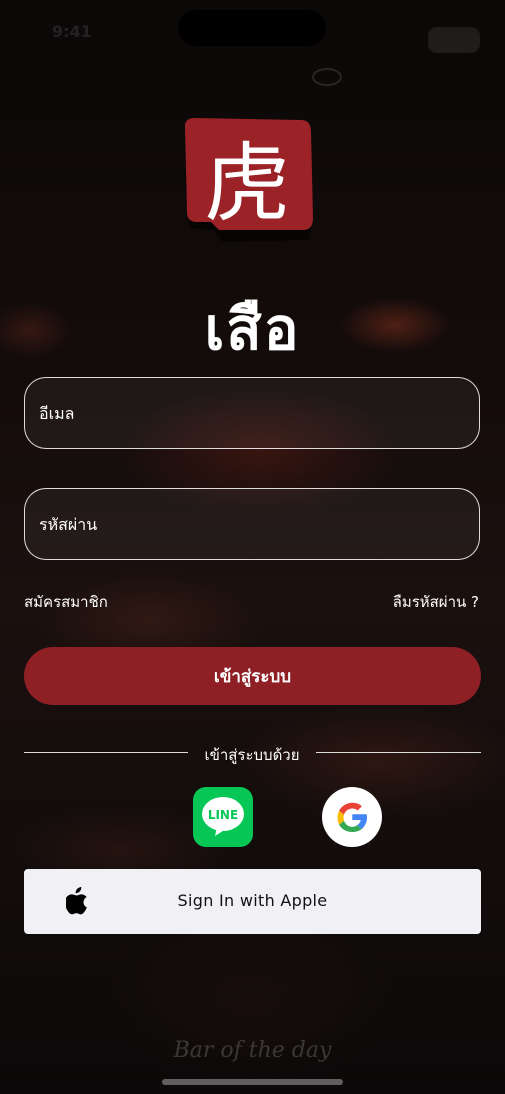 Image resolution: width=505 pixels, height=1094 pixels. I want to click on email-field, so click(252, 413).